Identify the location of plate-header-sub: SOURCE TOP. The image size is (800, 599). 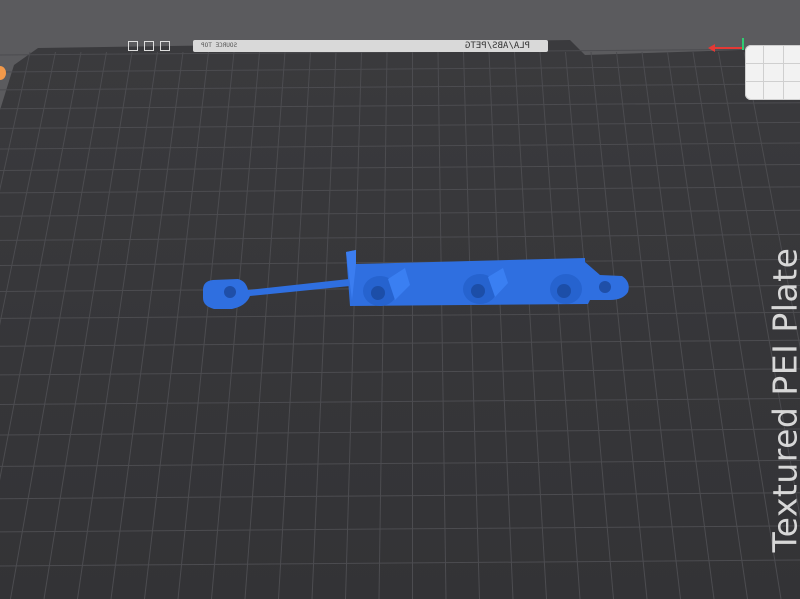
(219, 45).